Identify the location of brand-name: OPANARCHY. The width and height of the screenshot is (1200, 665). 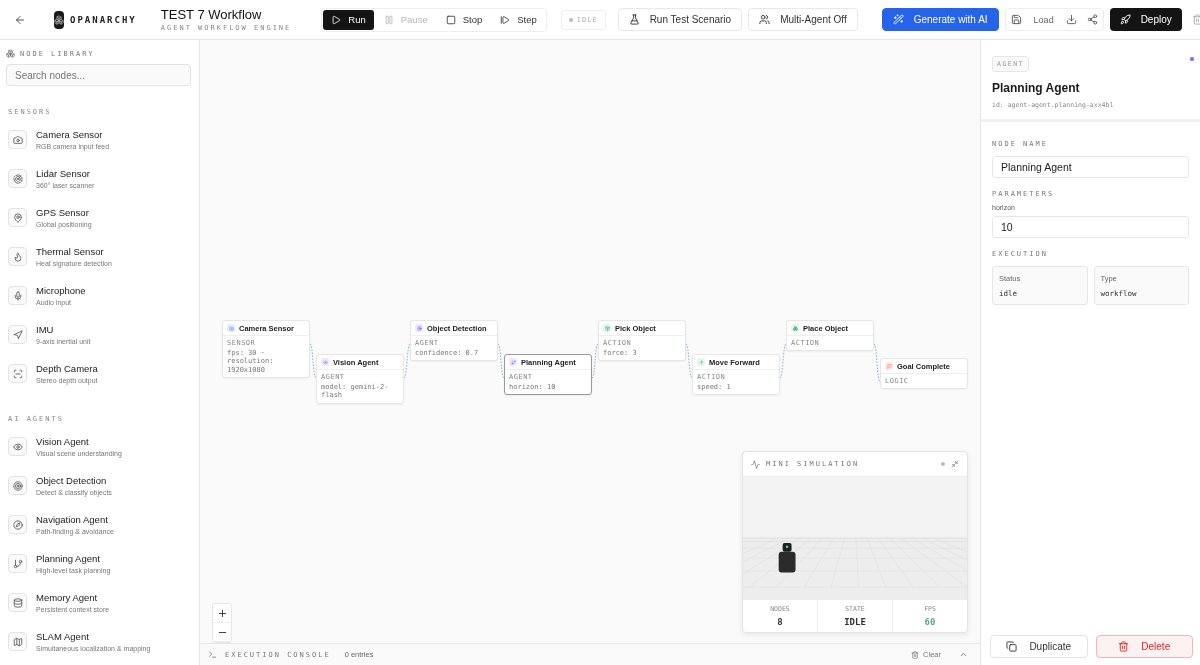
(103, 19).